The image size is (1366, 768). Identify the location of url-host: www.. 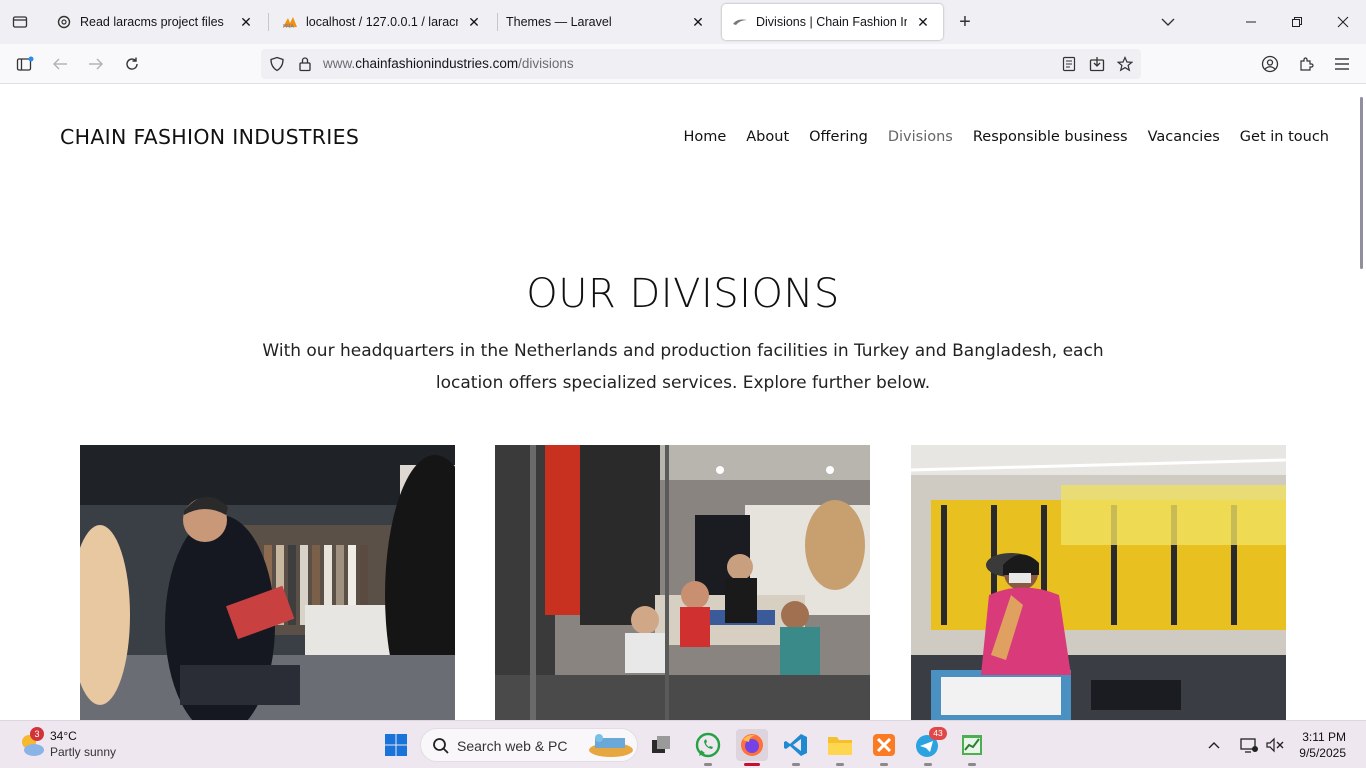
(339, 63).